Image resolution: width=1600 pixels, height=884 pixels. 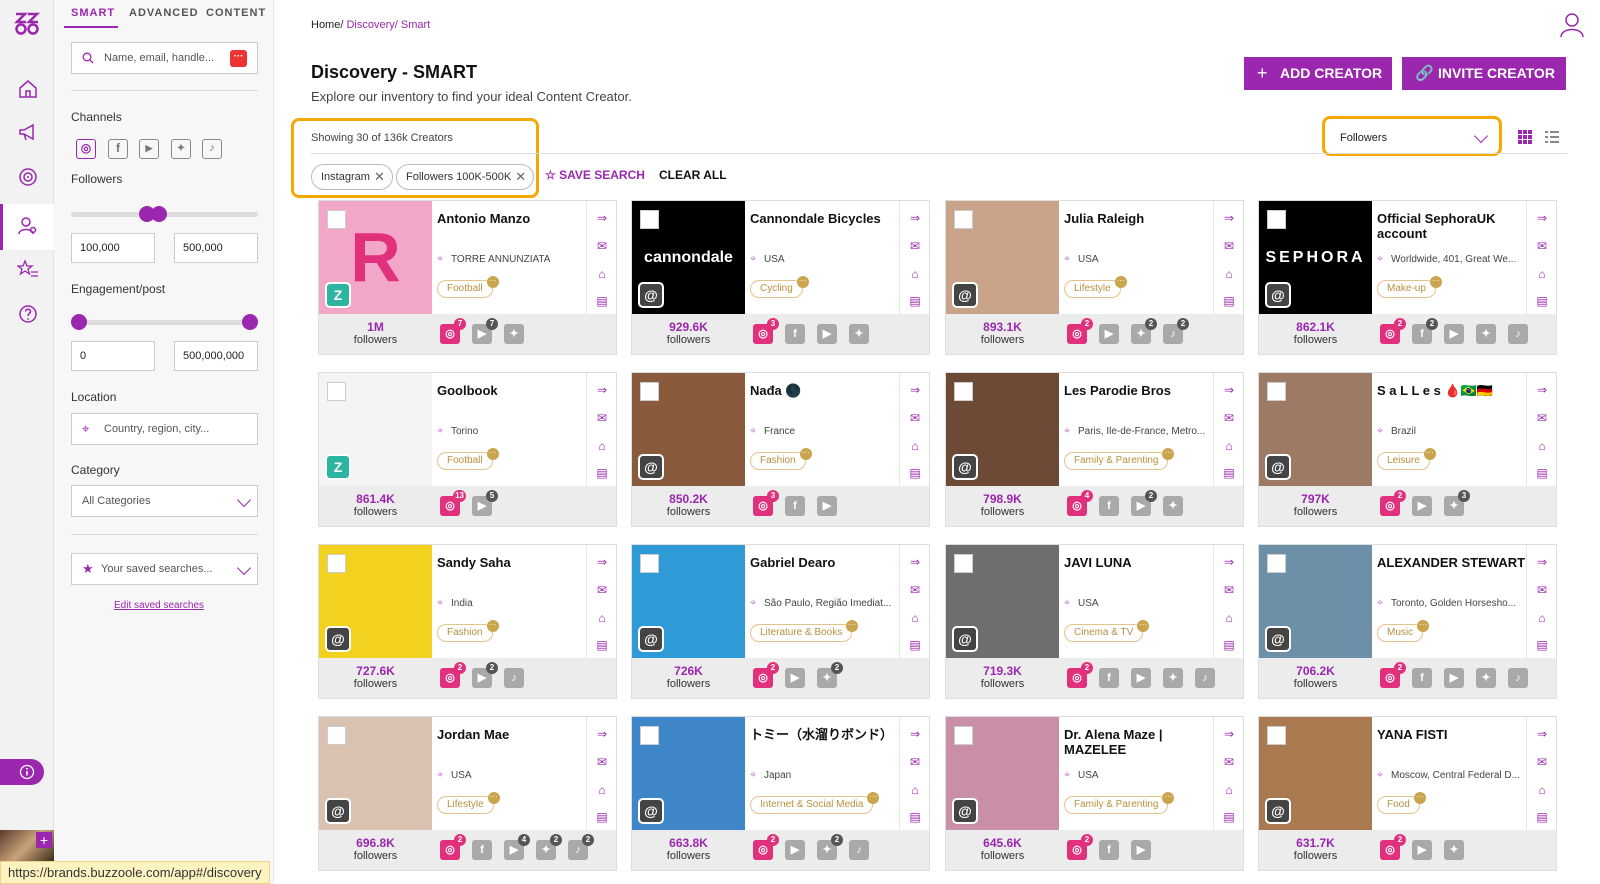 What do you see at coordinates (28, 177) in the screenshot?
I see `target-icon` at bounding box center [28, 177].